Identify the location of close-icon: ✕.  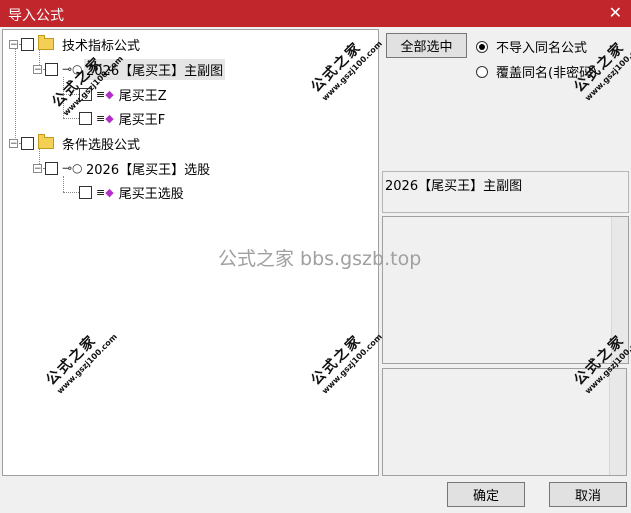
(615, 12).